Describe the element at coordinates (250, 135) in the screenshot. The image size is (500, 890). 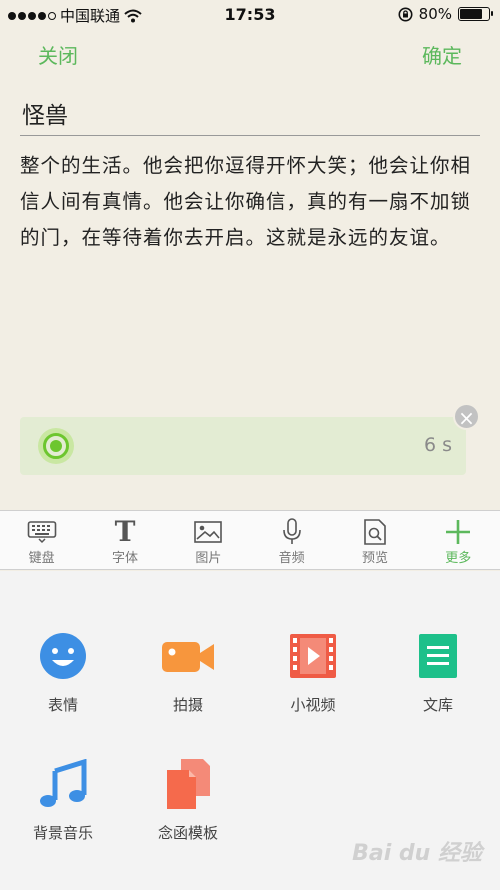
I see `title-divider` at that location.